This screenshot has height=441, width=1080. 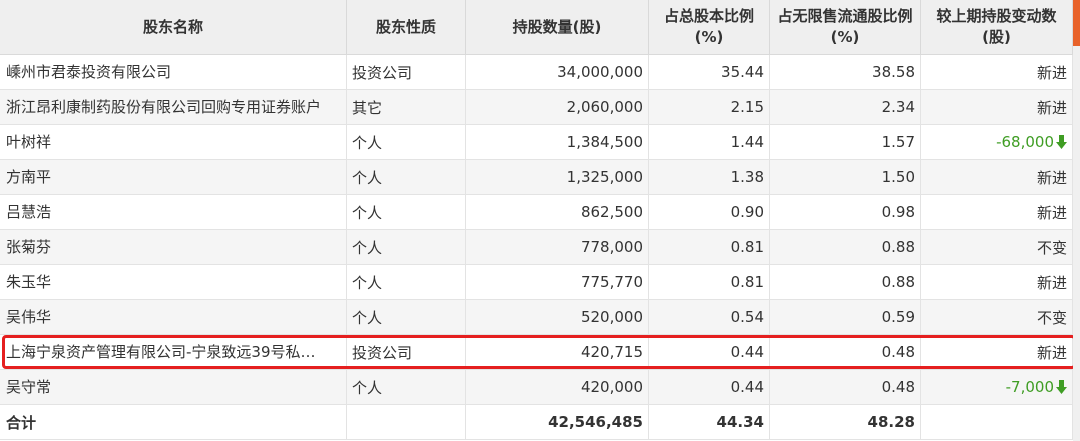 What do you see at coordinates (997, 422) in the screenshot?
I see `total-change-empty` at bounding box center [997, 422].